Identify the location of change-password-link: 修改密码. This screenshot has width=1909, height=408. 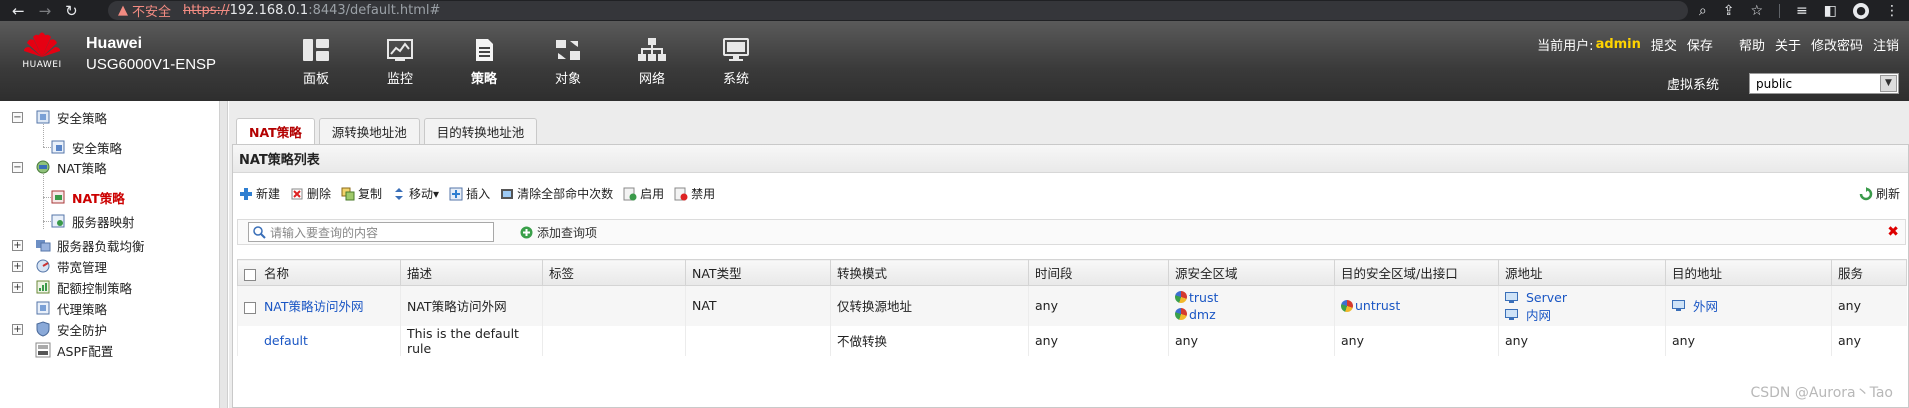
(1837, 44).